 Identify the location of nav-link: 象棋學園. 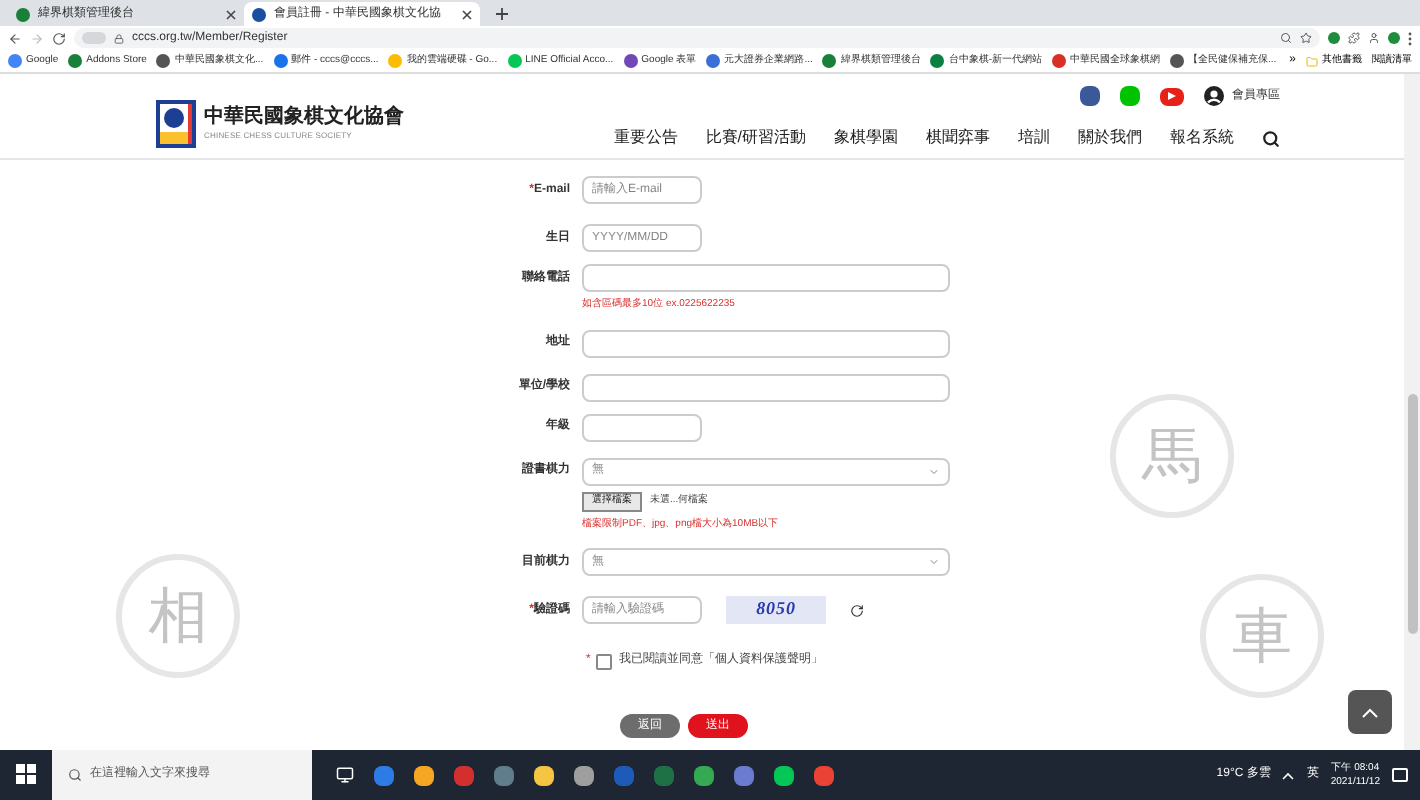
(866, 138).